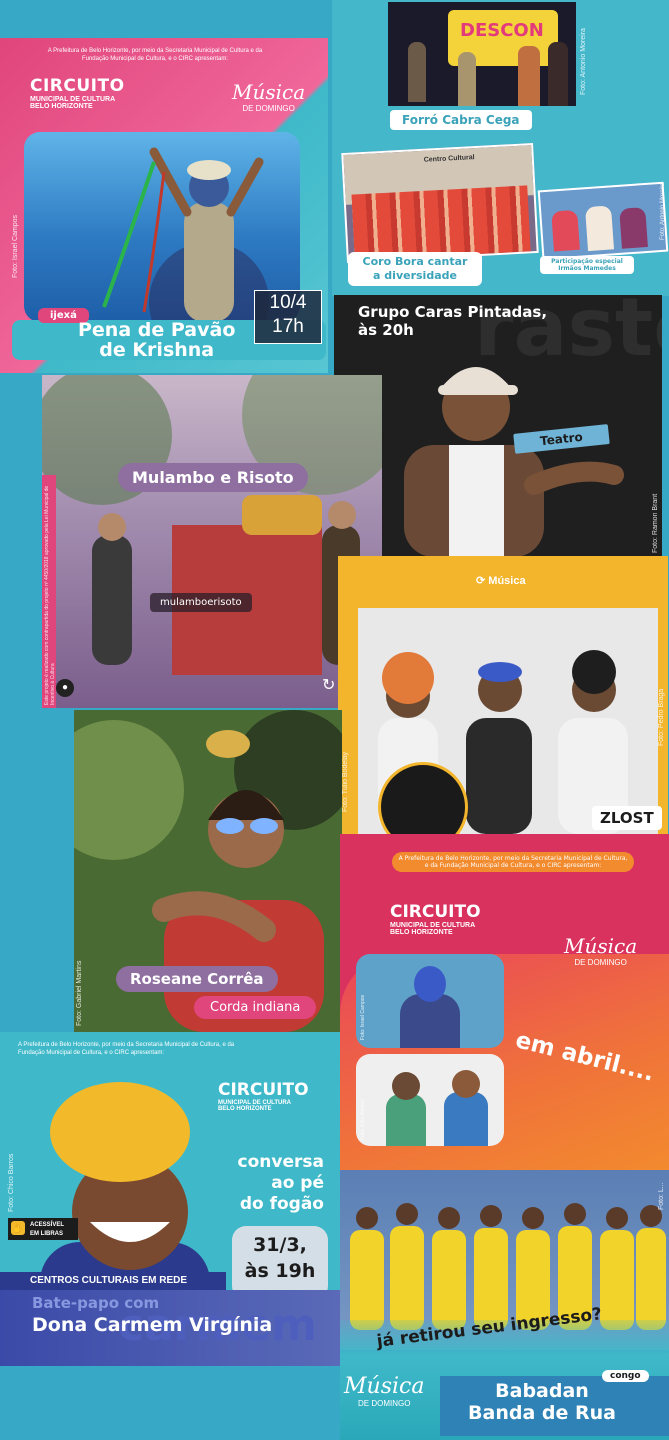 The width and height of the screenshot is (669, 1440). Describe the element at coordinates (212, 525) in the screenshot. I see `stage-illustration` at that location.